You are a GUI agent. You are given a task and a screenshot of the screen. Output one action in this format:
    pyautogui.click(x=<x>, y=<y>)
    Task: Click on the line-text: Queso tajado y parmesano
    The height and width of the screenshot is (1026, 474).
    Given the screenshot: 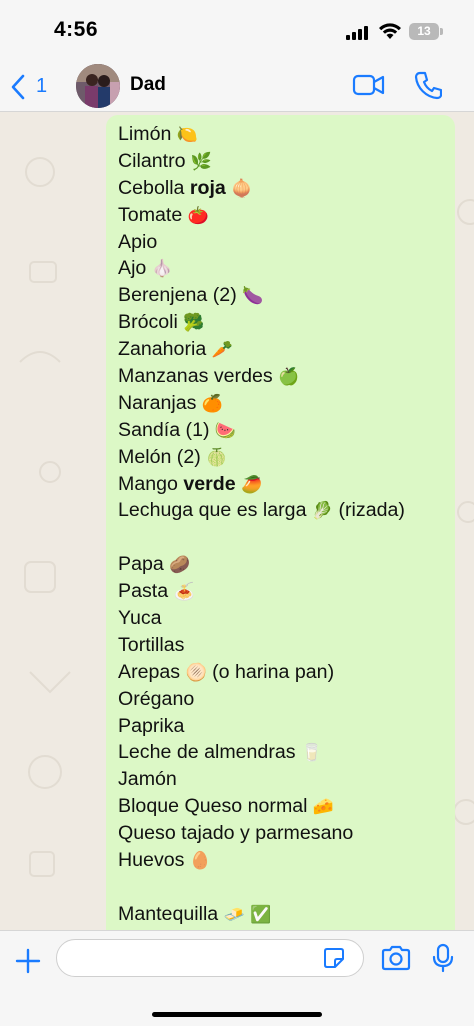 What is the action you would take?
    pyautogui.click(x=236, y=833)
    